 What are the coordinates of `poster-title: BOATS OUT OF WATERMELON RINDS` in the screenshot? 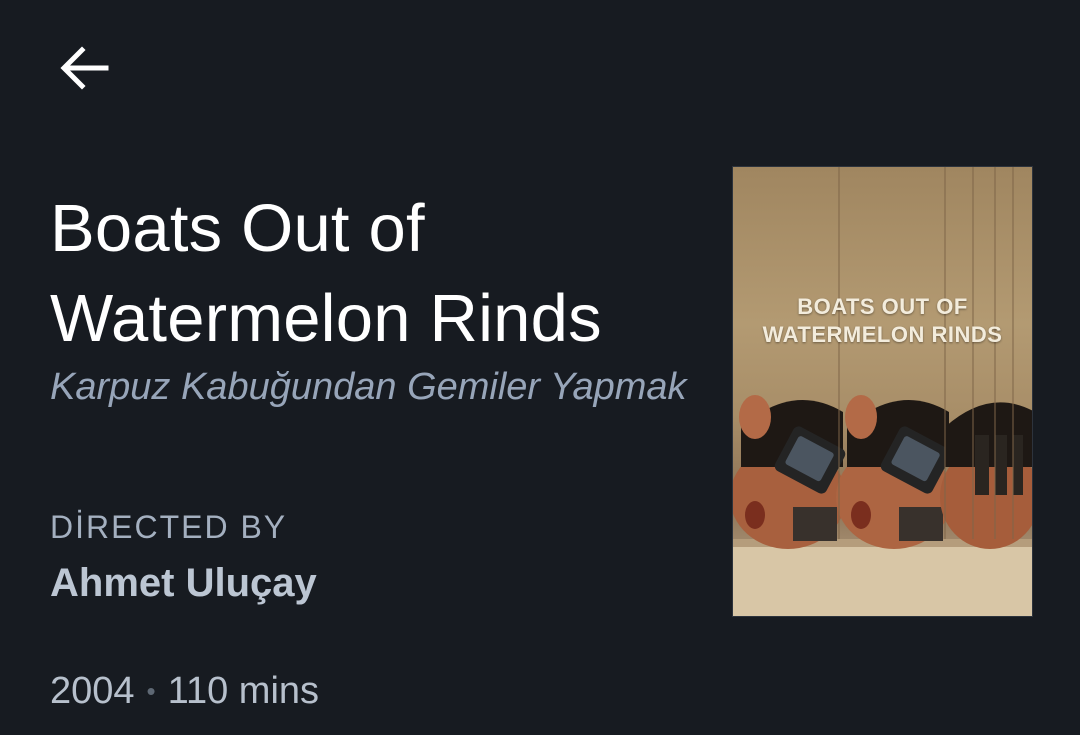 It's located at (882, 320).